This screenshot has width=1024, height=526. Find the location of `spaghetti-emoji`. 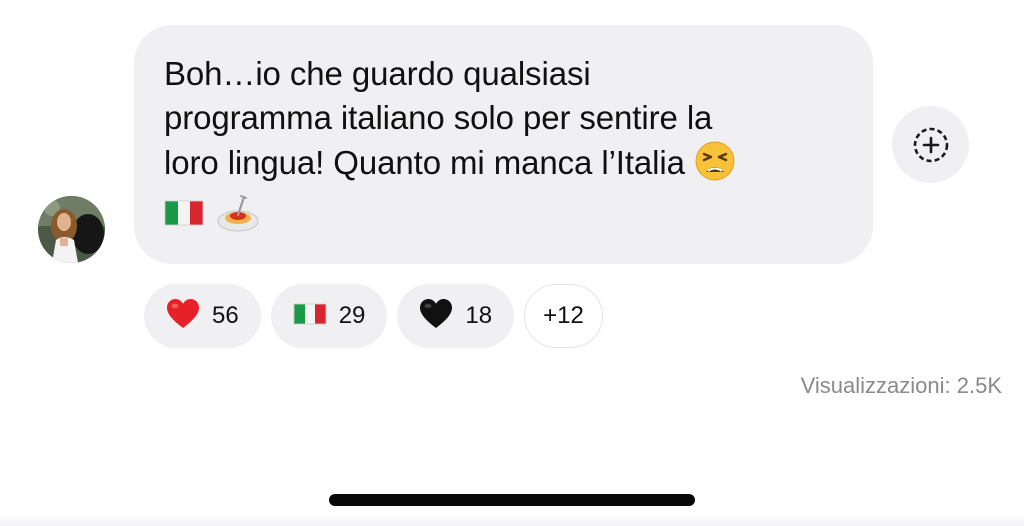

spaghetti-emoji is located at coordinates (238, 215).